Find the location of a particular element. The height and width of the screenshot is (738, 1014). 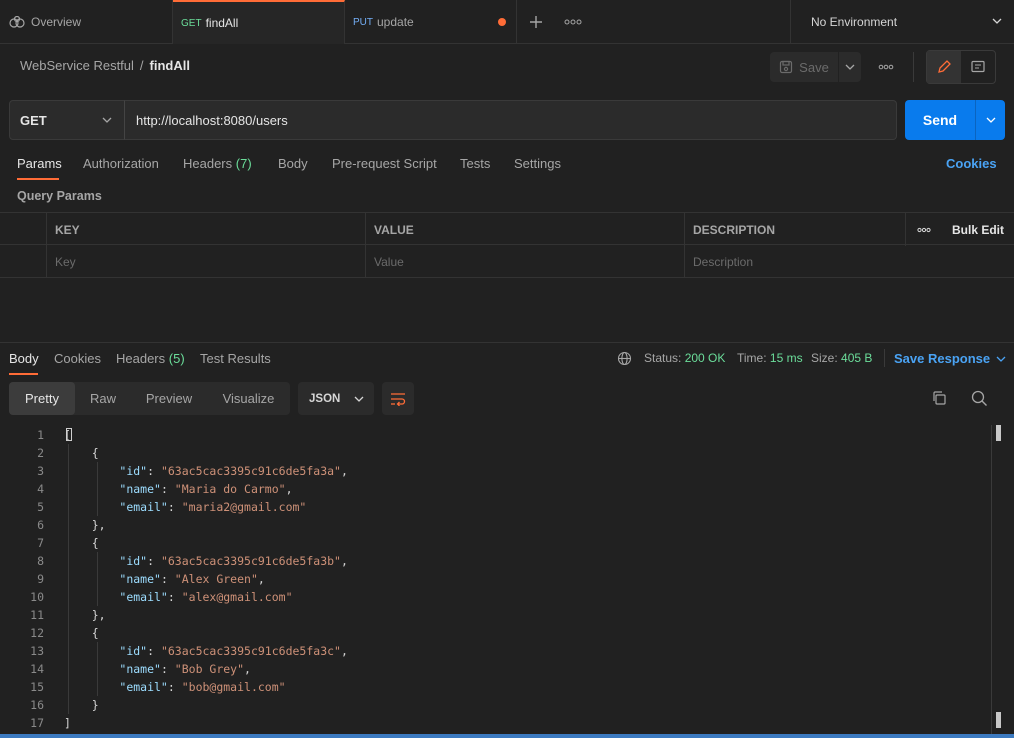

scrollbar-thumb-bottom is located at coordinates (998, 720).